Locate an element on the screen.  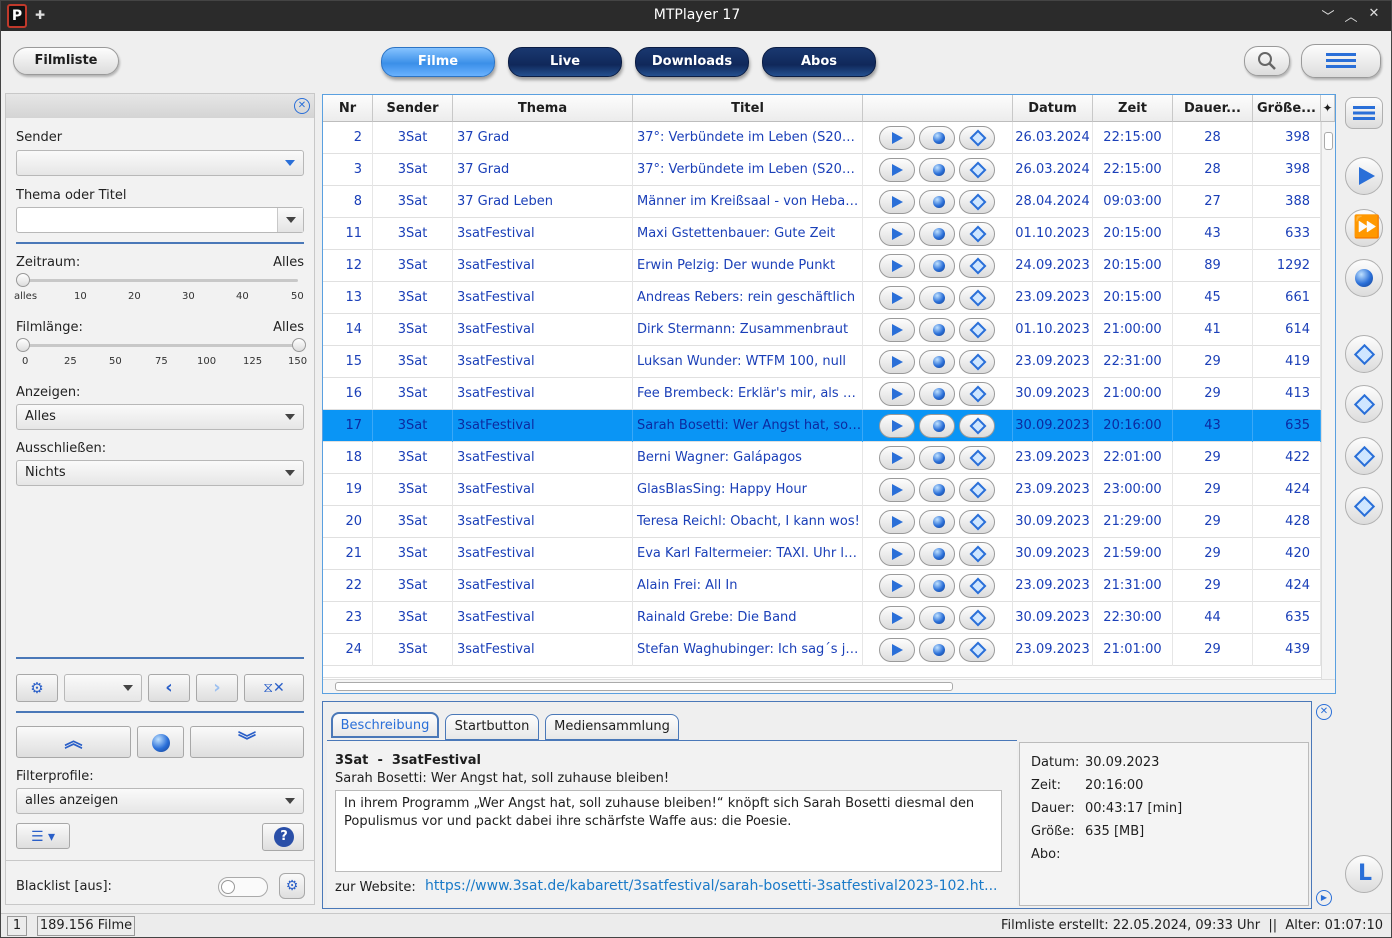
bookmark-download-button is located at coordinates (1364, 506).